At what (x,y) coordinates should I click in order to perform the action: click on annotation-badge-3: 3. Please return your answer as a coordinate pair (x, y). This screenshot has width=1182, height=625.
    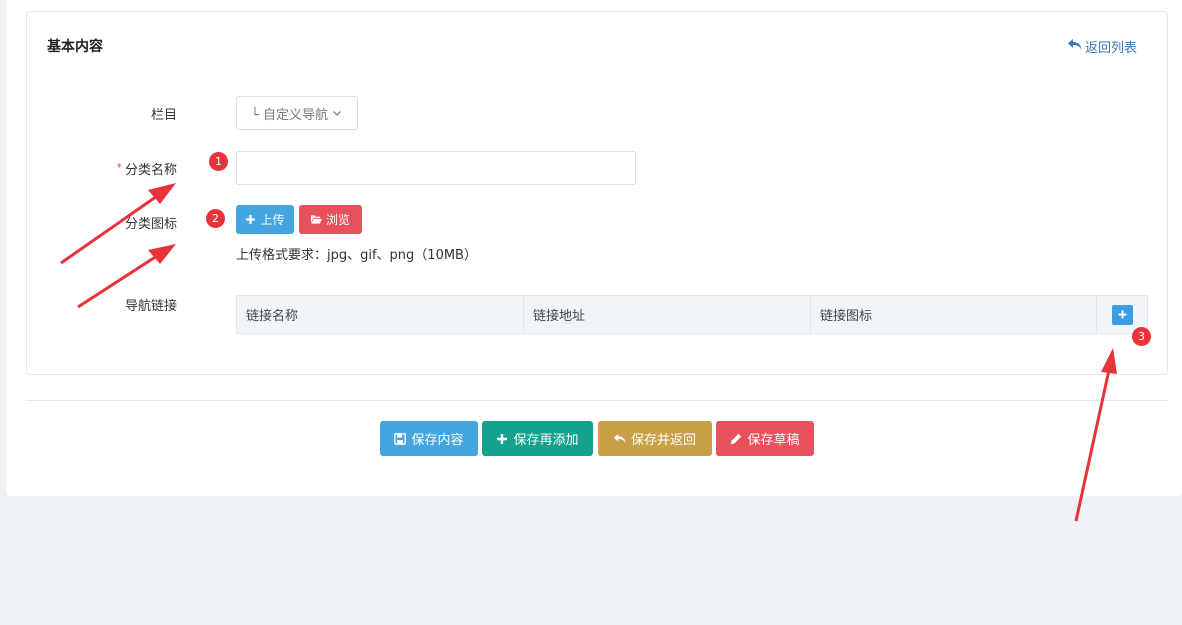
    Looking at the image, I should click on (1141, 336).